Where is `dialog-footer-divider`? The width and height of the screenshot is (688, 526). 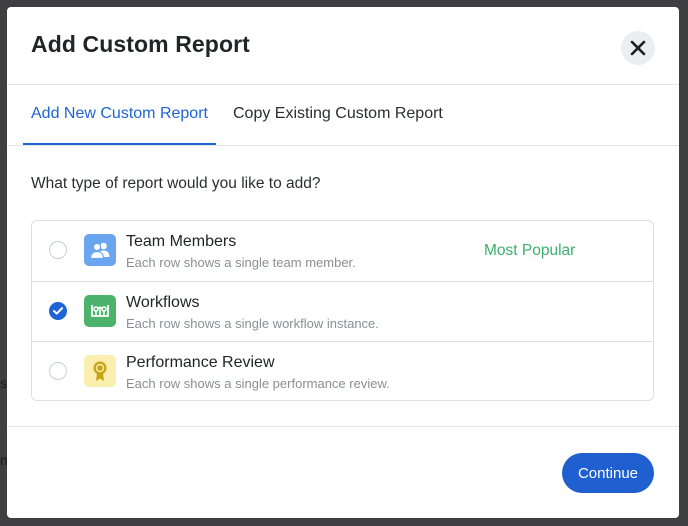
dialog-footer-divider is located at coordinates (343, 426).